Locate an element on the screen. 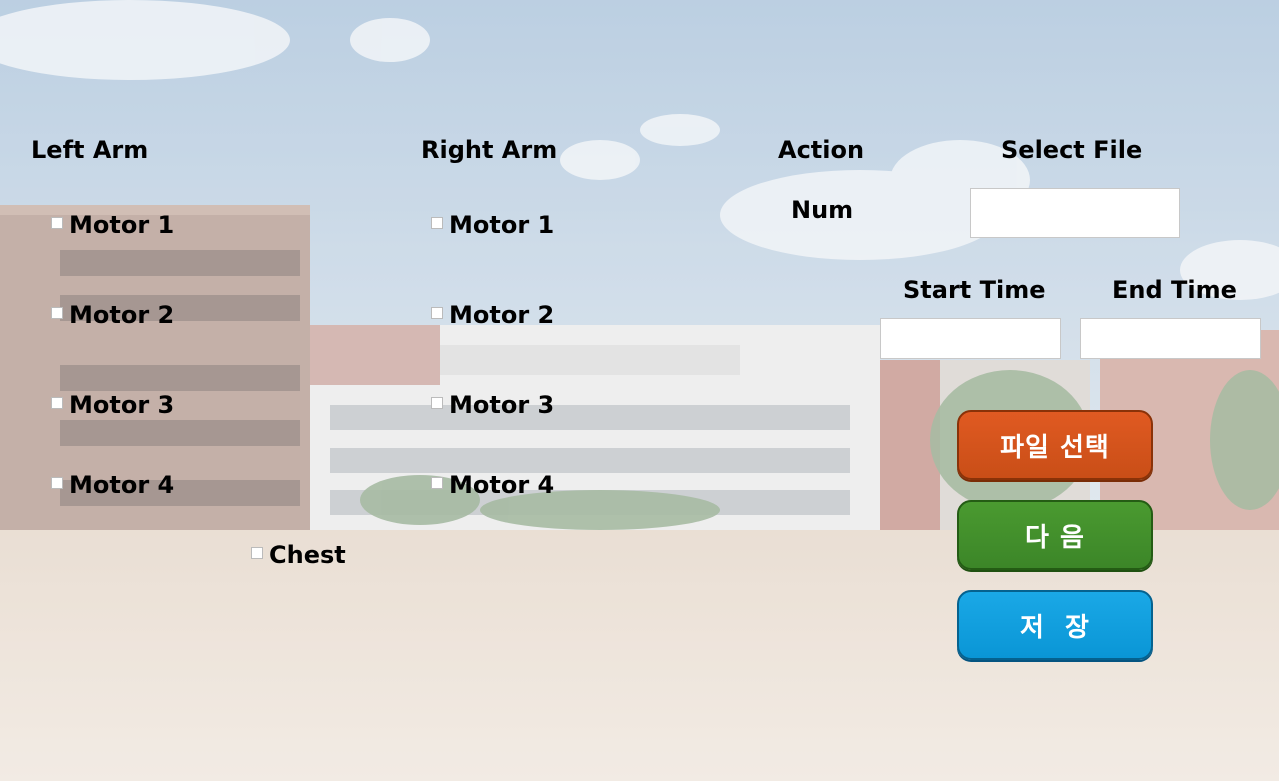 The image size is (1279, 781). num-input is located at coordinates (1075, 213).